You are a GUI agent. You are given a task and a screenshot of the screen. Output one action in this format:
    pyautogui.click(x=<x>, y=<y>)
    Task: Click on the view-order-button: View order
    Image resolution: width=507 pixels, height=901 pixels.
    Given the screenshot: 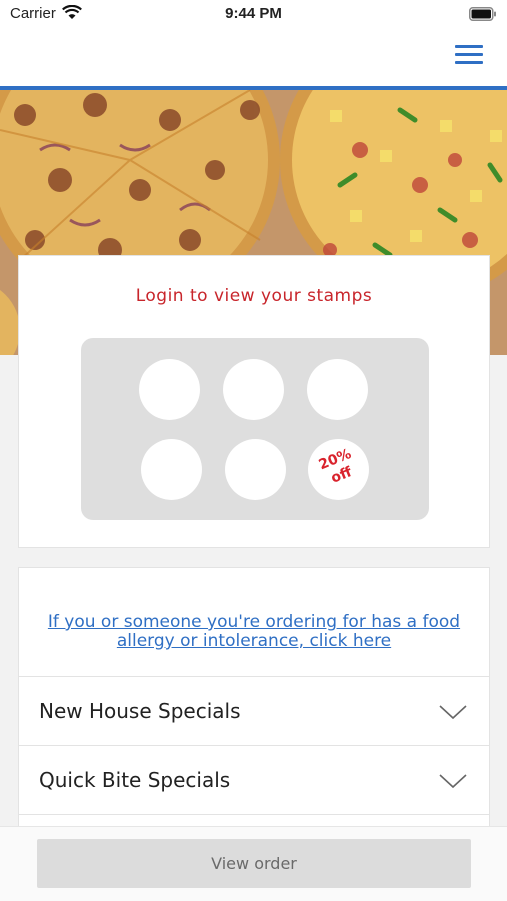 What is the action you would take?
    pyautogui.click(x=254, y=863)
    